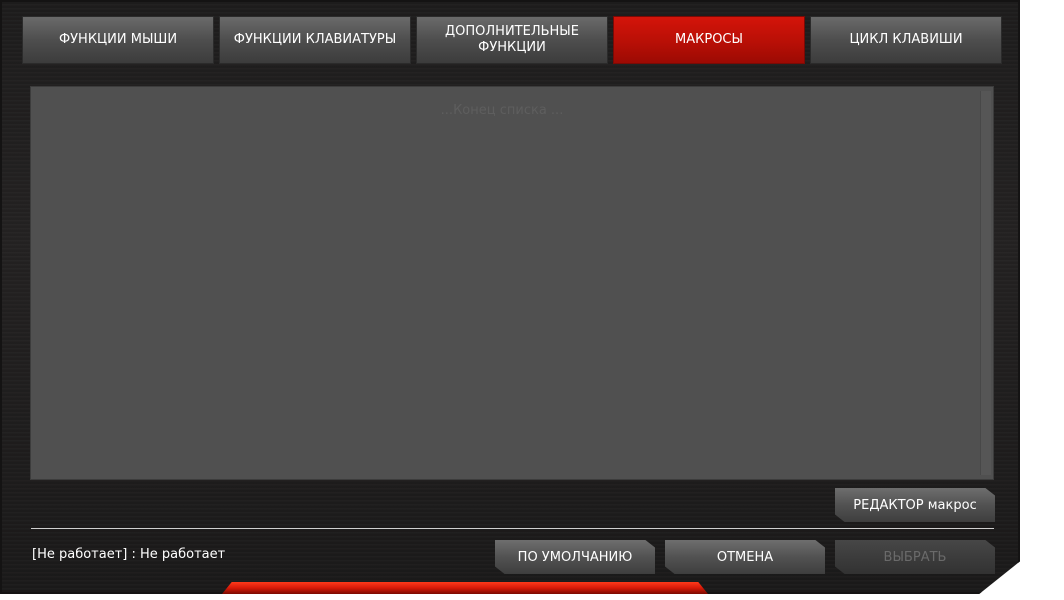 The height and width of the screenshot is (600, 1064). I want to click on tab-macros: МАКРОСЫ, so click(709, 40).